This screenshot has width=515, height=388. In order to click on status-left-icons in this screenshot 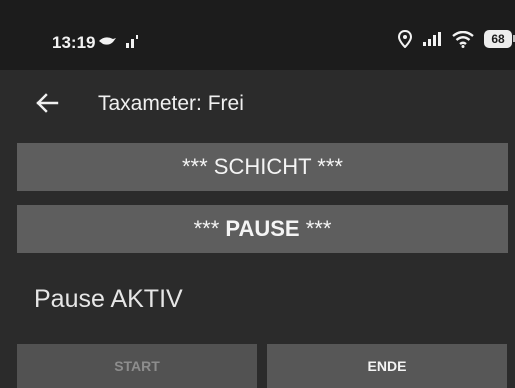, I will do `click(118, 41)`.